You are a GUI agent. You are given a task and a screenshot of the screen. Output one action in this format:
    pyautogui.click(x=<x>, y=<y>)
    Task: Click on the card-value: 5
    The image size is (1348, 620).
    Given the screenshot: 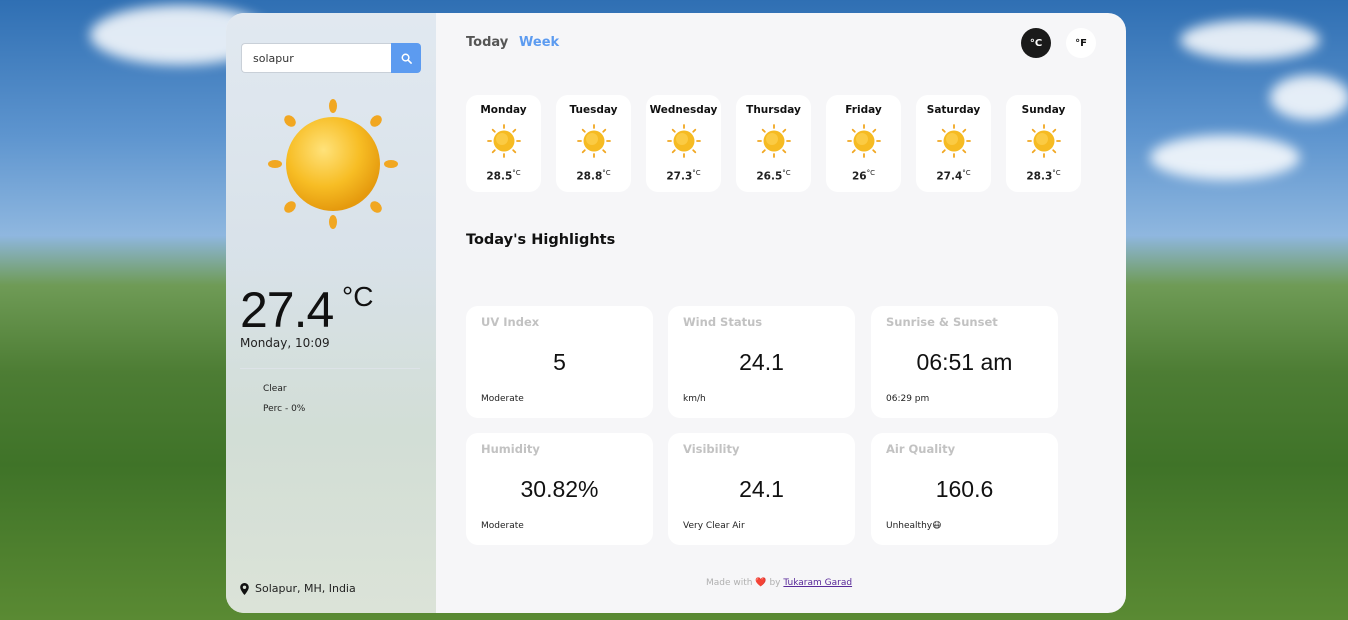 What is the action you would take?
    pyautogui.click(x=559, y=362)
    